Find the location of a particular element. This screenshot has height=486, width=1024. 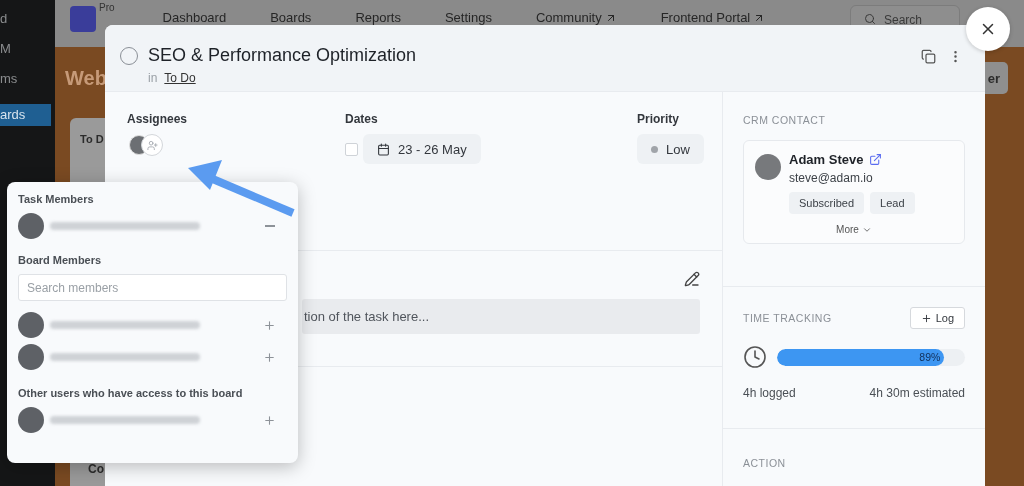

contact-tag: Subscribed is located at coordinates (827, 203).